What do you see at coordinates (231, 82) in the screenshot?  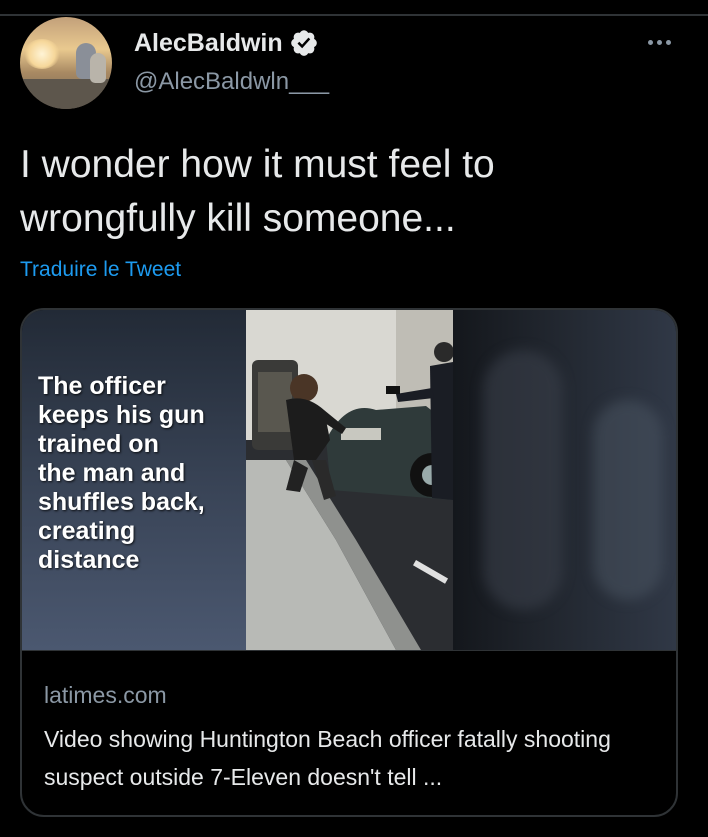 I see `author-handle: @AlecBaldwln___` at bounding box center [231, 82].